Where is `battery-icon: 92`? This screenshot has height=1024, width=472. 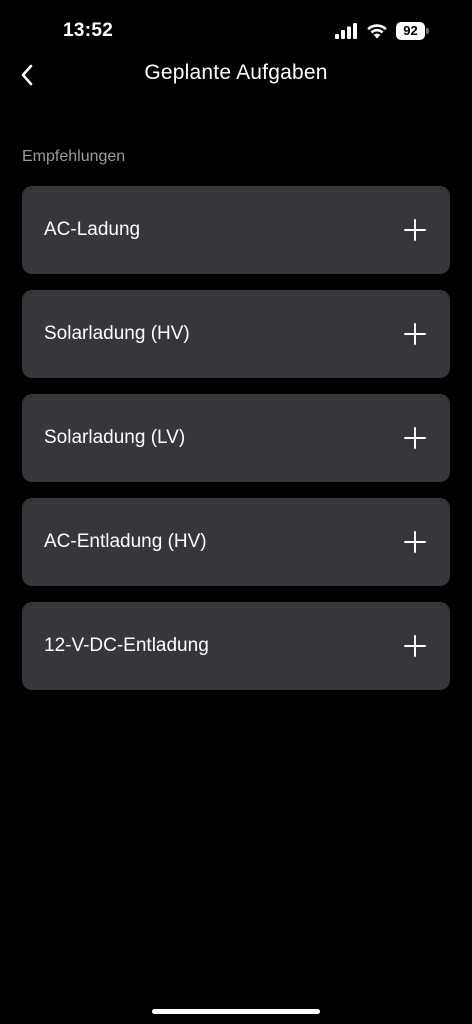 battery-icon: 92 is located at coordinates (413, 31).